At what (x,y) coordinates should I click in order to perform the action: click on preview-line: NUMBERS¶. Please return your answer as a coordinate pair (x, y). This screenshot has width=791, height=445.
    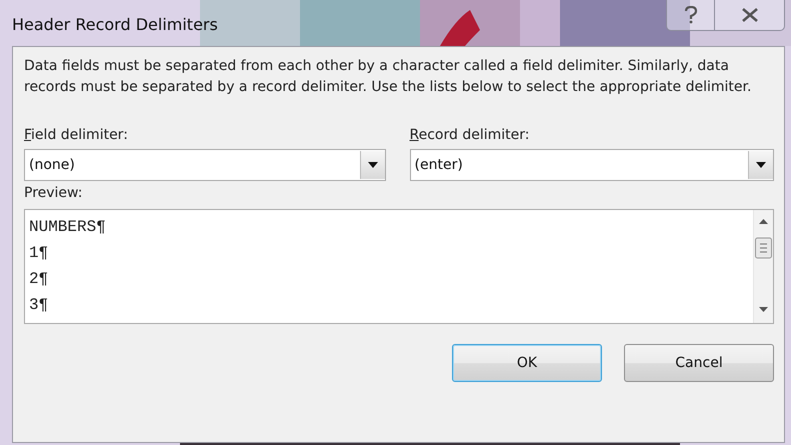
    Looking at the image, I should click on (68, 227).